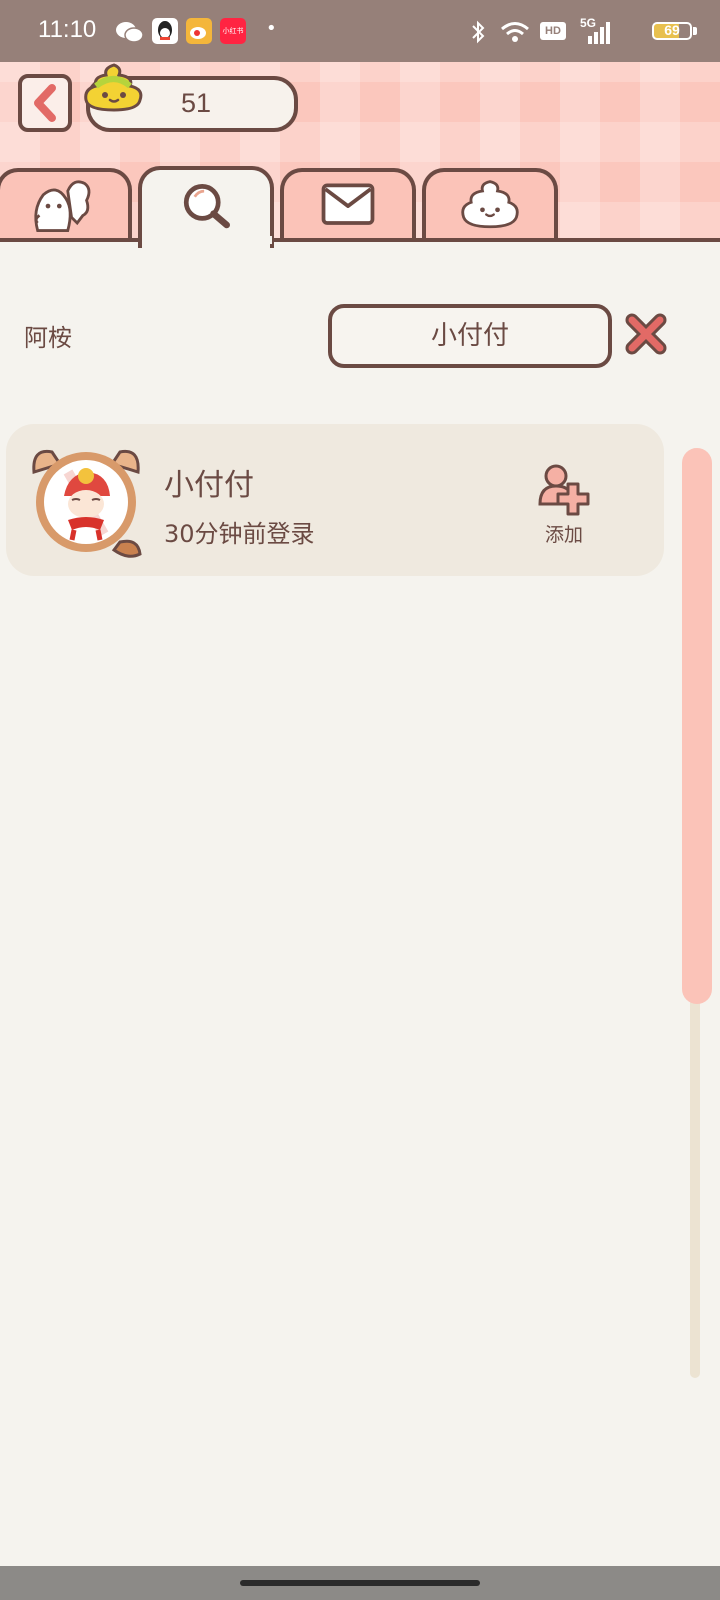 The image size is (720, 1600). I want to click on chevron-left-icon, so click(45, 103).